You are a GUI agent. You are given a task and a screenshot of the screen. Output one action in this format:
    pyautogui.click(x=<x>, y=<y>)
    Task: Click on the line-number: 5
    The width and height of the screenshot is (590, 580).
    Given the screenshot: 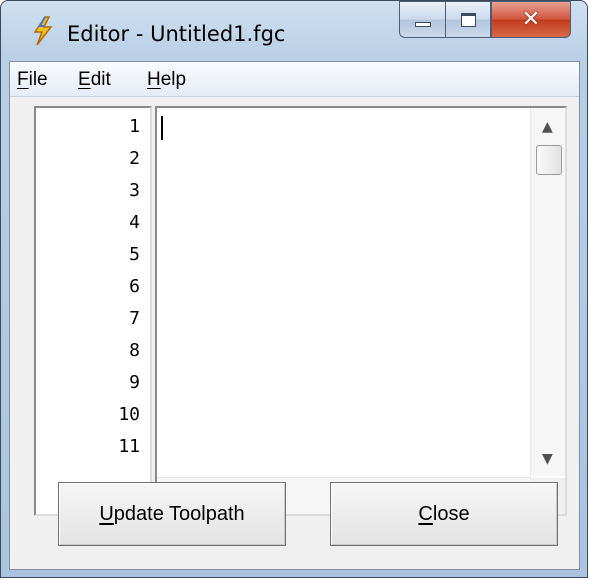 What is the action you would take?
    pyautogui.click(x=134, y=254)
    